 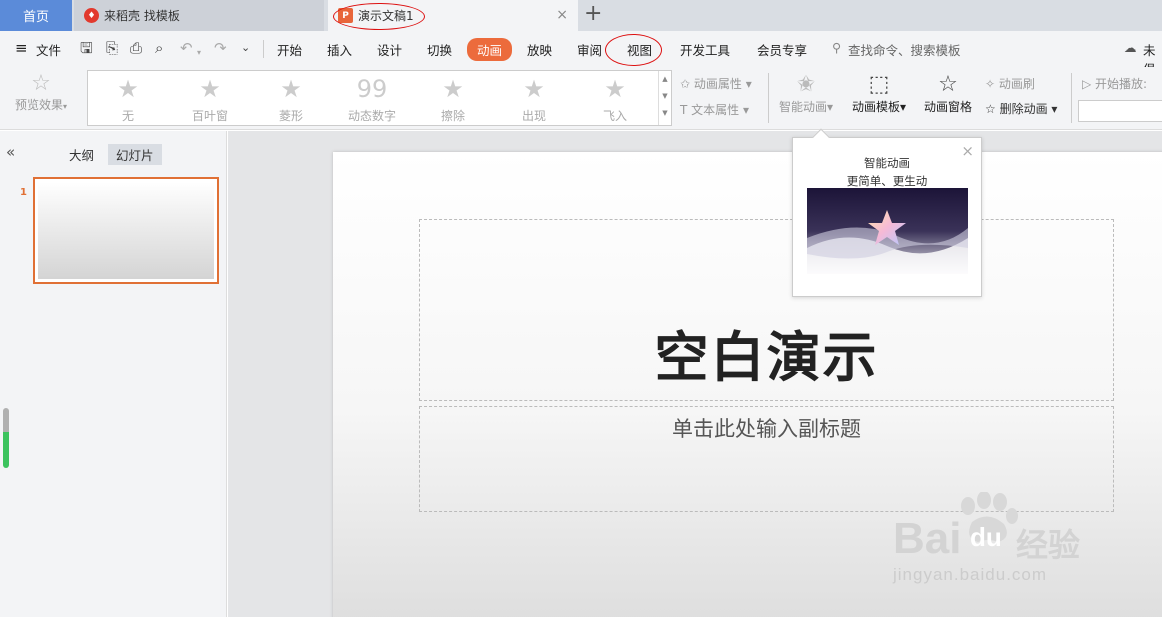 I want to click on search-icon: ⚲, so click(x=837, y=47).